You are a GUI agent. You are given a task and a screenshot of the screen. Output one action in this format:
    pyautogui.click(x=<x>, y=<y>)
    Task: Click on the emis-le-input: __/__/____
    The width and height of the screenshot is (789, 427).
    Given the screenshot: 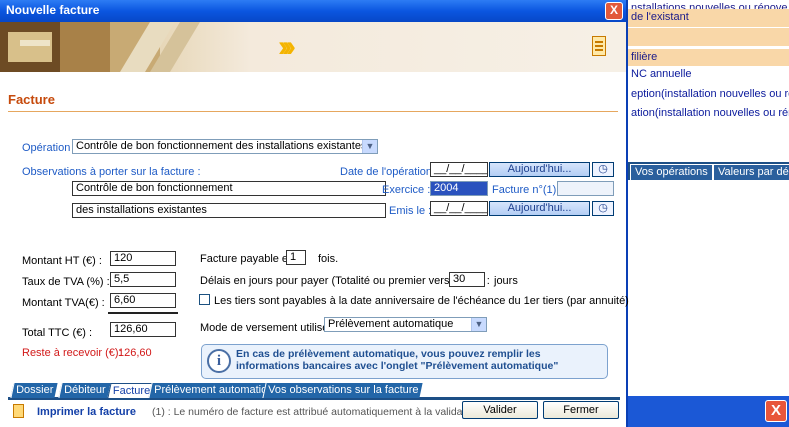 What is the action you would take?
    pyautogui.click(x=459, y=208)
    